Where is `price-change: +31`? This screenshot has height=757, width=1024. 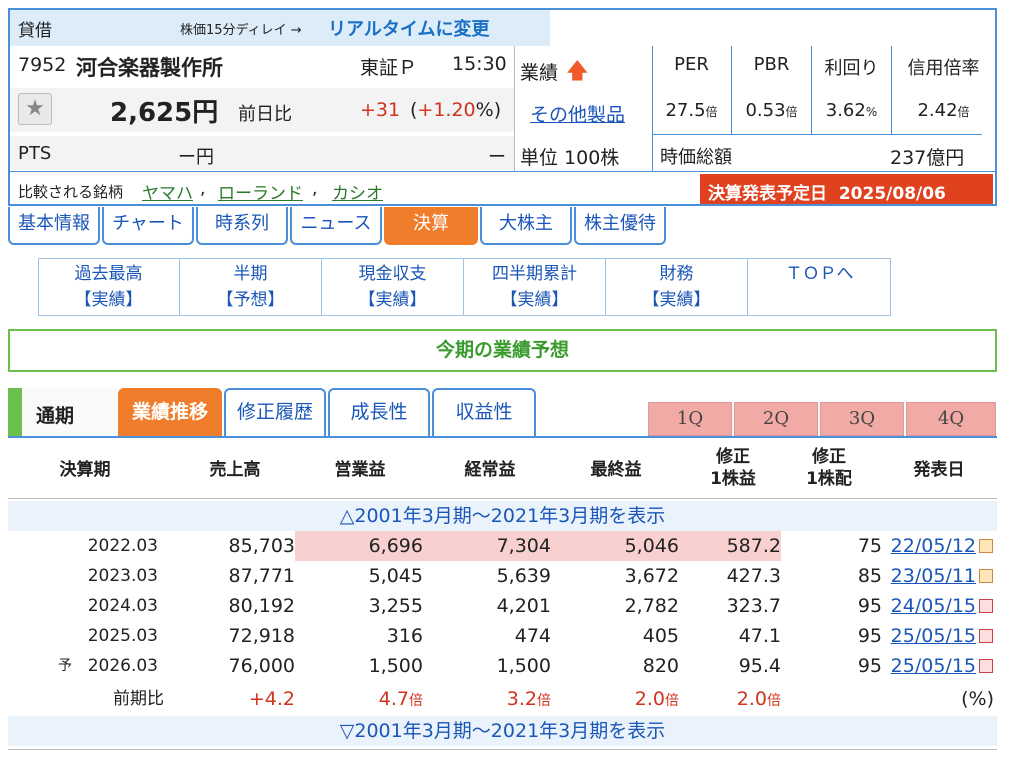
price-change: +31 is located at coordinates (380, 110).